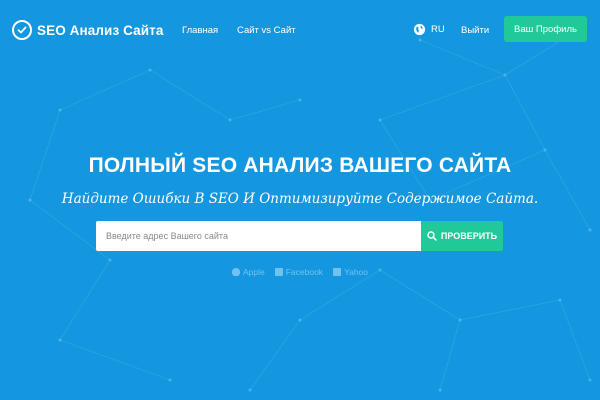 The height and width of the screenshot is (400, 600). Describe the element at coordinates (337, 272) in the screenshot. I see `yahoo-icon` at that location.